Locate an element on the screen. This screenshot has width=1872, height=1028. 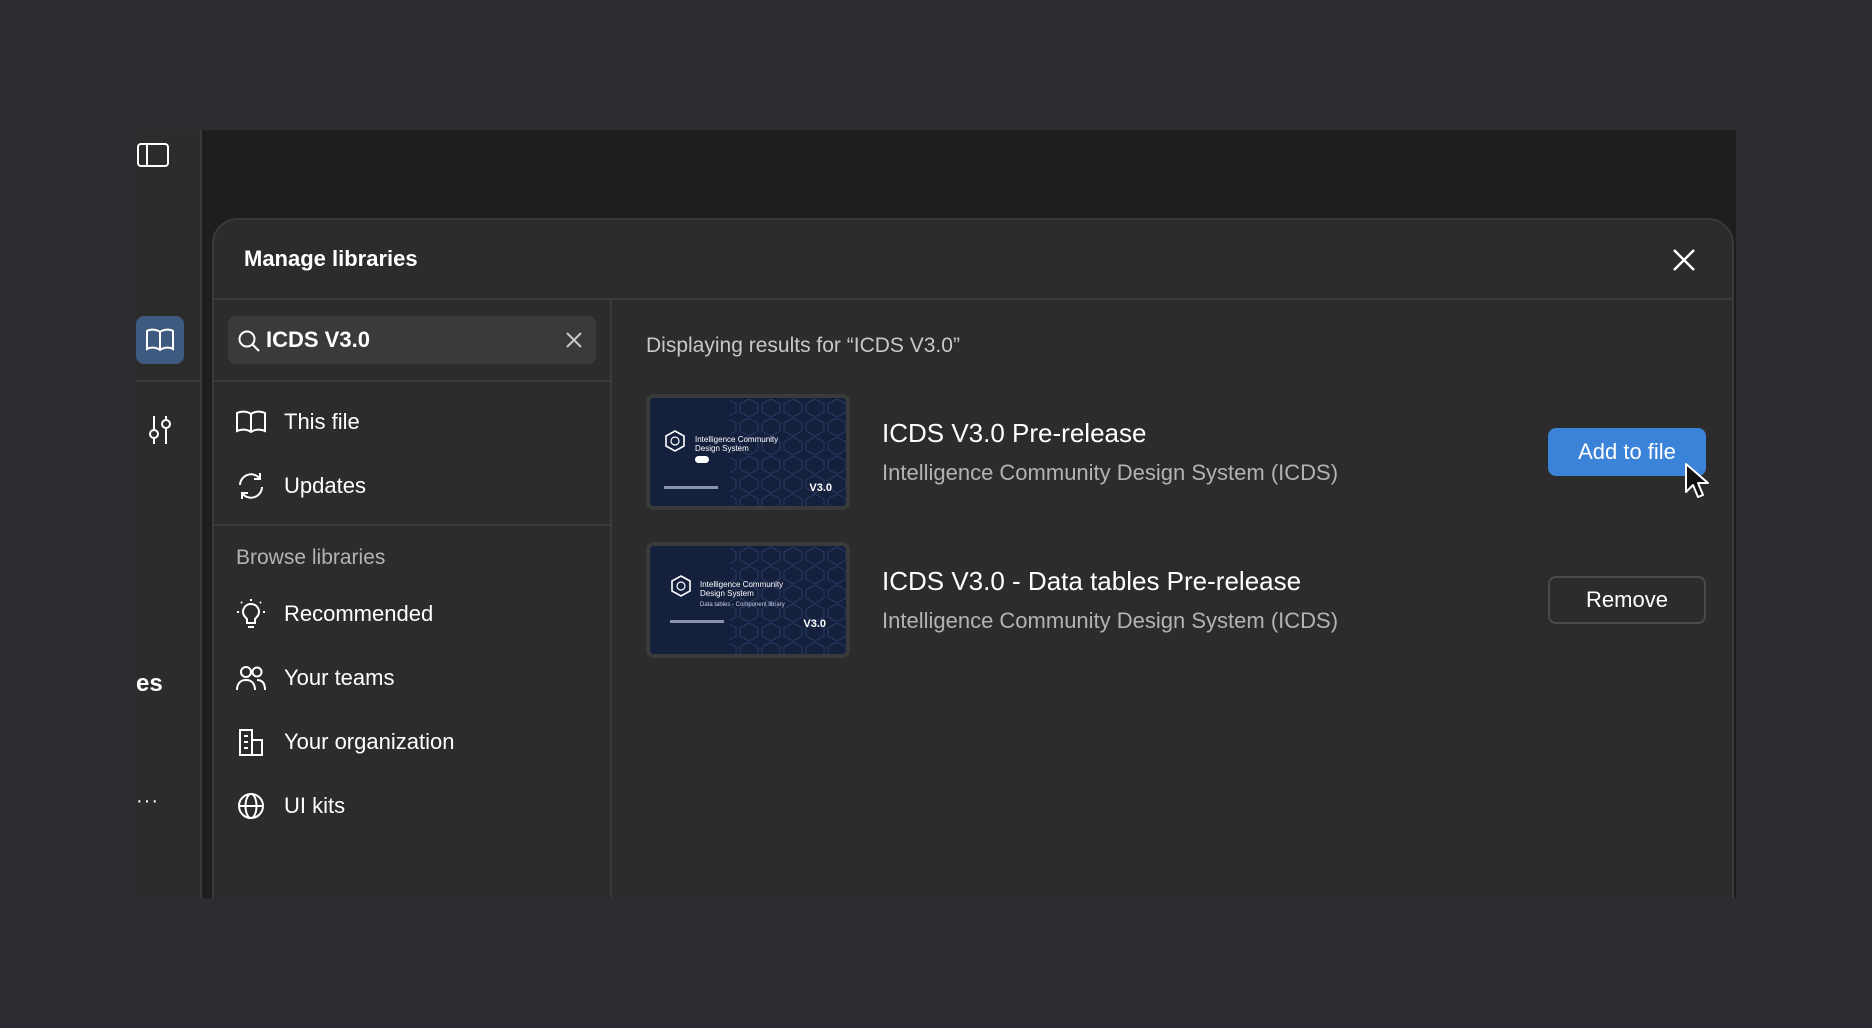
search-box is located at coordinates (412, 340).